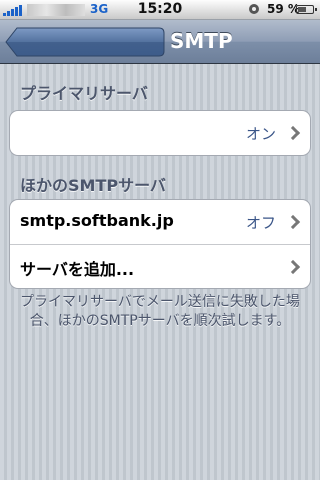 This screenshot has width=320, height=480. What do you see at coordinates (302, 9) in the screenshot?
I see `battery-level-fill` at bounding box center [302, 9].